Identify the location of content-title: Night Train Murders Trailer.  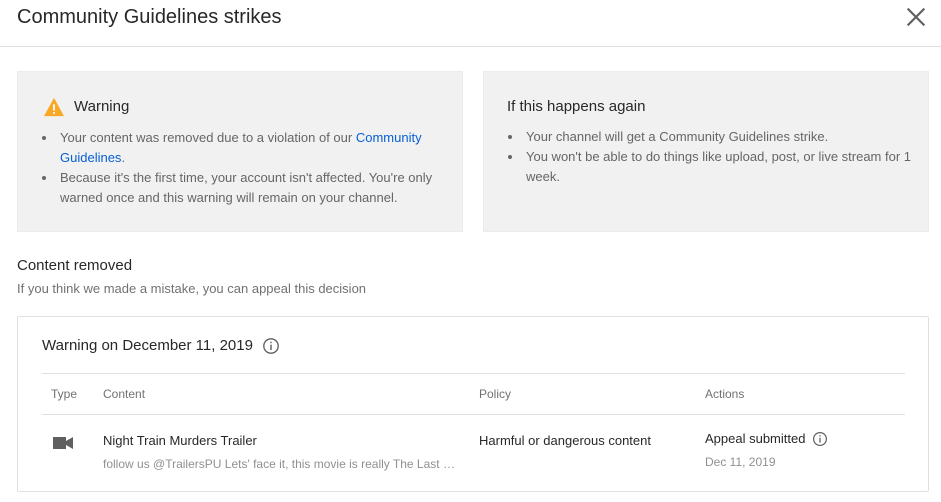
(180, 440).